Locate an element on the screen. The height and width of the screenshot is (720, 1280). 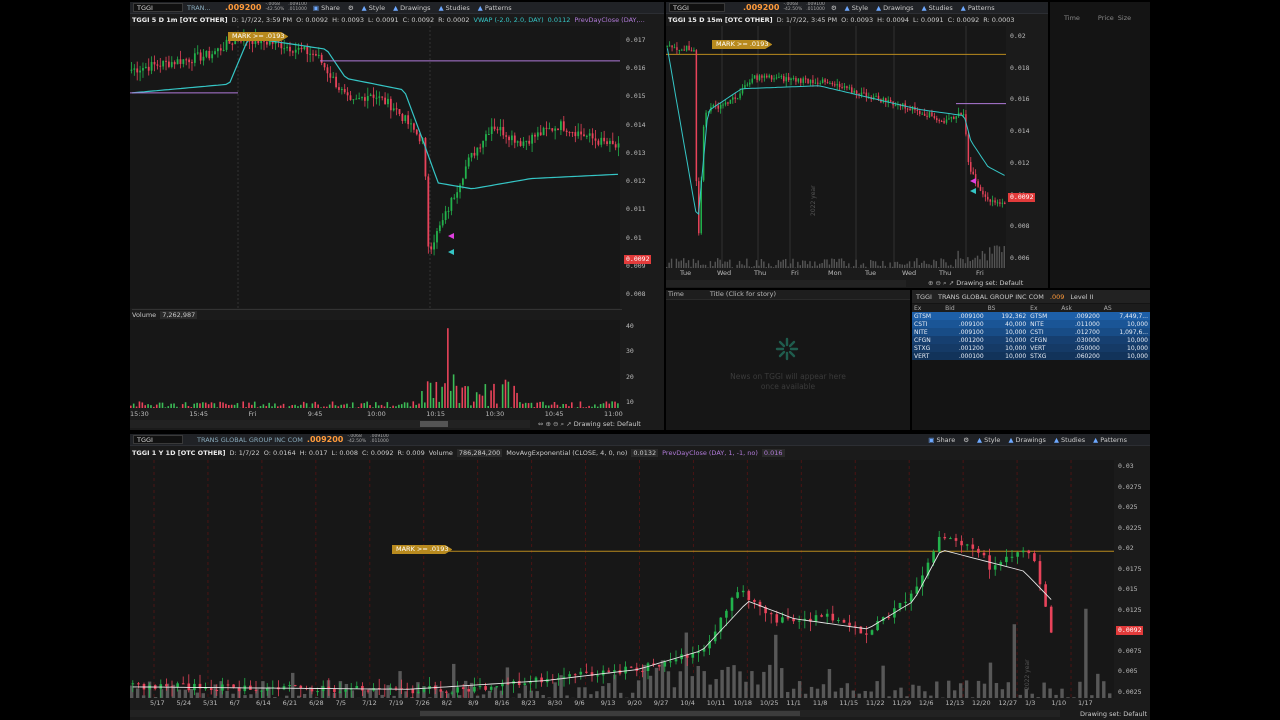
zoom-icons: ⊕ ⊖ ⌕ ➚ is located at coordinates (942, 283).